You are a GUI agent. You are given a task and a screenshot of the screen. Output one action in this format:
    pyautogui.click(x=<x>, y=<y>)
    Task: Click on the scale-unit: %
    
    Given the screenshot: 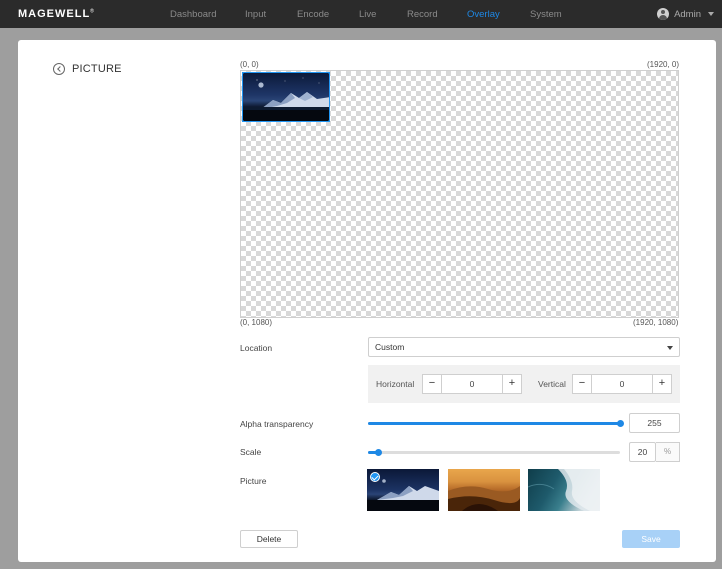 What is the action you would take?
    pyautogui.click(x=668, y=452)
    